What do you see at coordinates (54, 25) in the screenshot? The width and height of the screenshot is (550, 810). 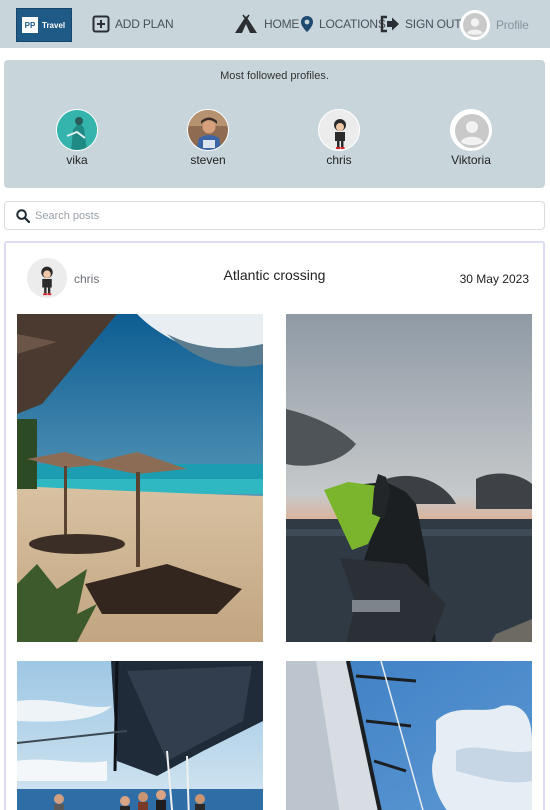 I see `logo-text: Travel` at bounding box center [54, 25].